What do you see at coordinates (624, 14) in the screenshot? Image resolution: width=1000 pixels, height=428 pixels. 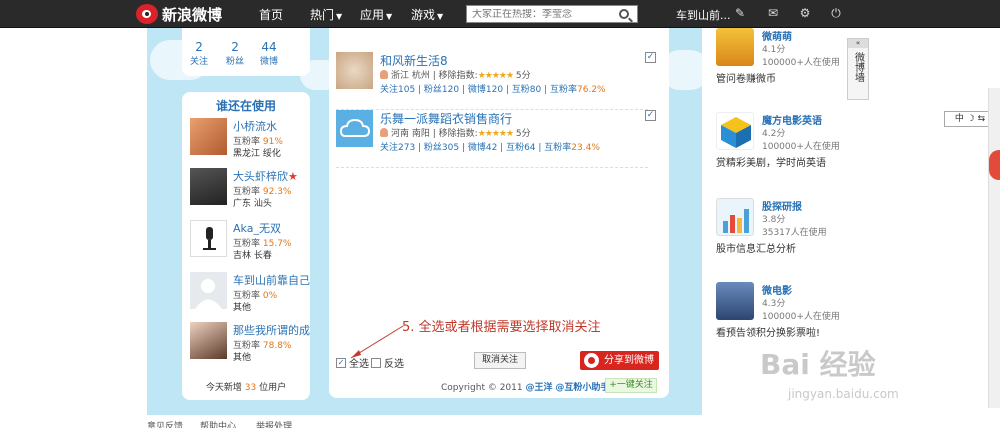 I see `search-icon` at bounding box center [624, 14].